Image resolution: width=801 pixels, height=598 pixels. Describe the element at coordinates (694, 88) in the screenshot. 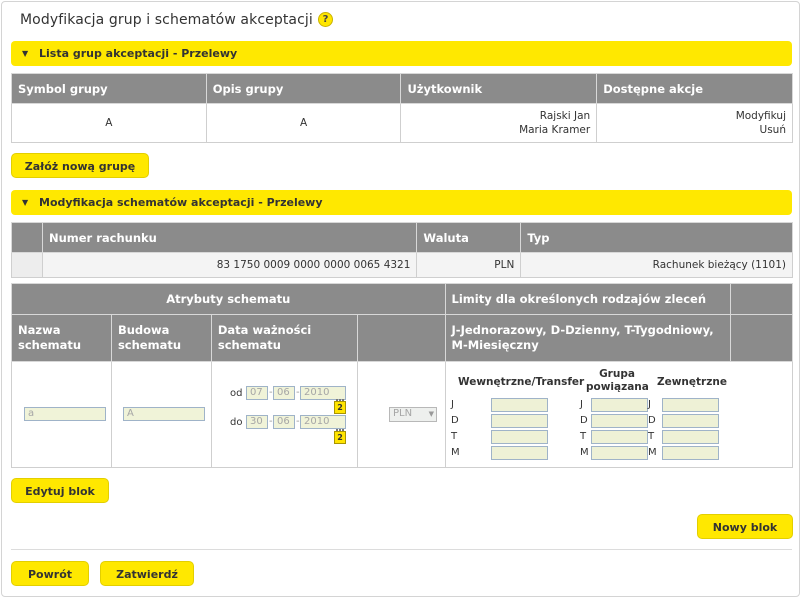

I see `col-actions: Dostępne akcje` at that location.